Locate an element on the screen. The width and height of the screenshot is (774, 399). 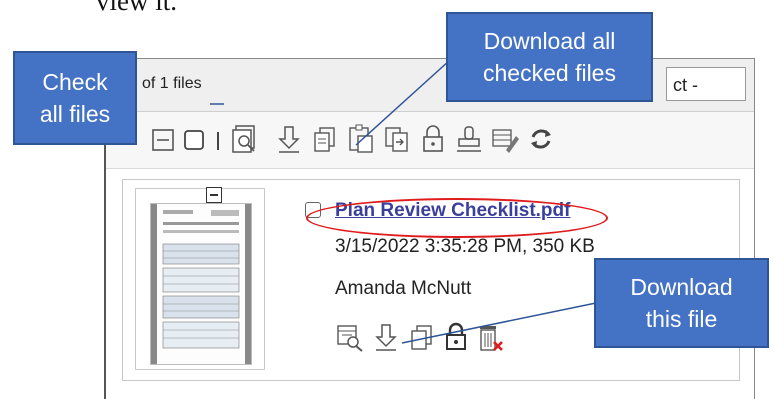
view-details-icon is located at coordinates (350, 337).